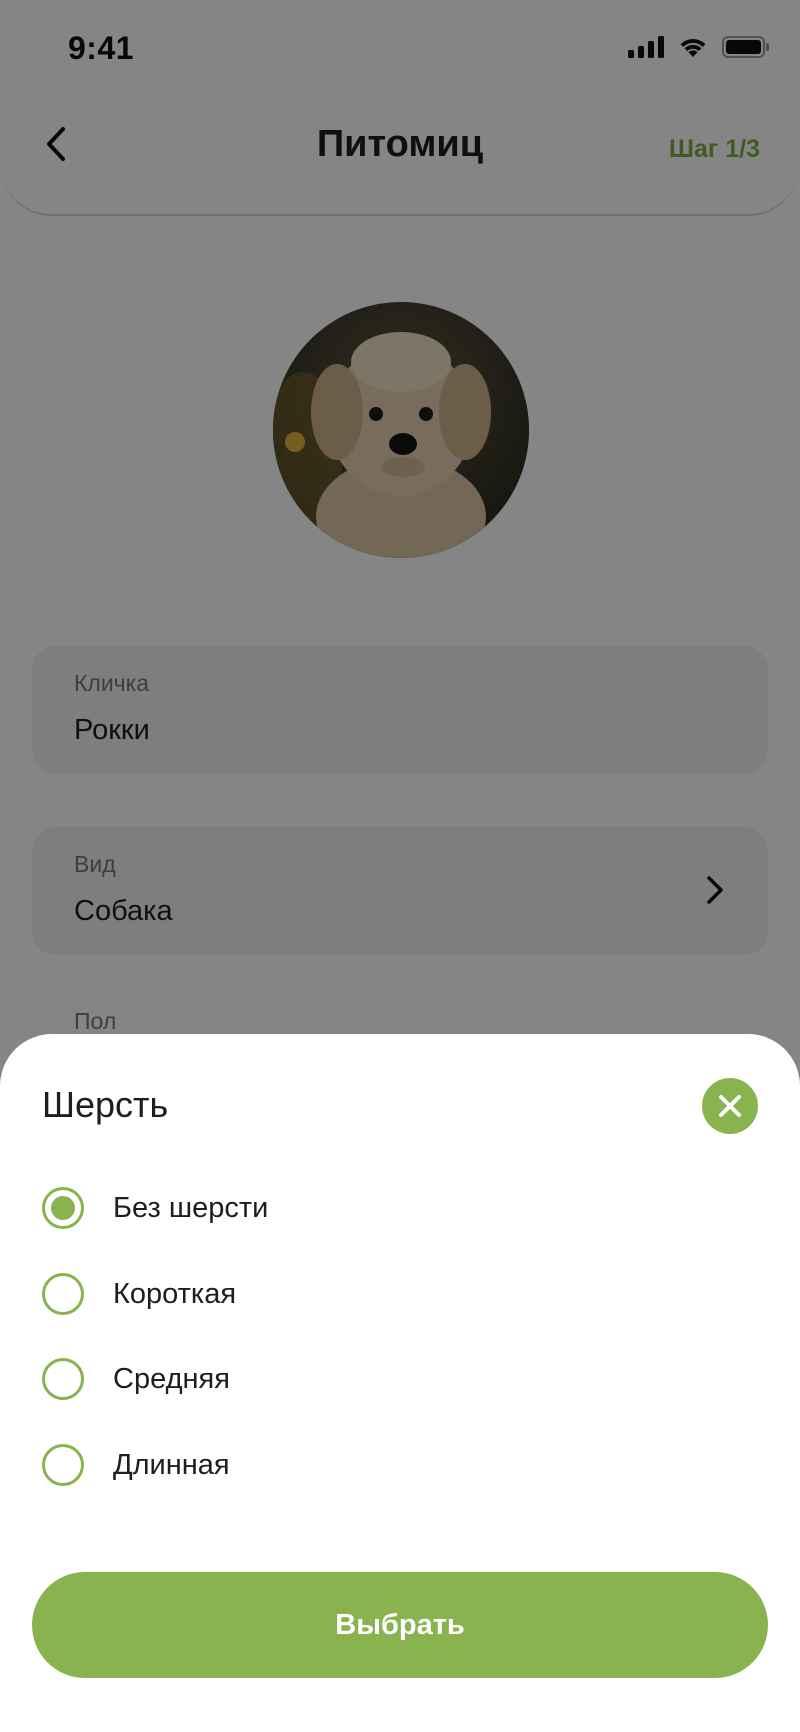  What do you see at coordinates (171, 1464) in the screenshot?
I see `option-label: Длинная` at bounding box center [171, 1464].